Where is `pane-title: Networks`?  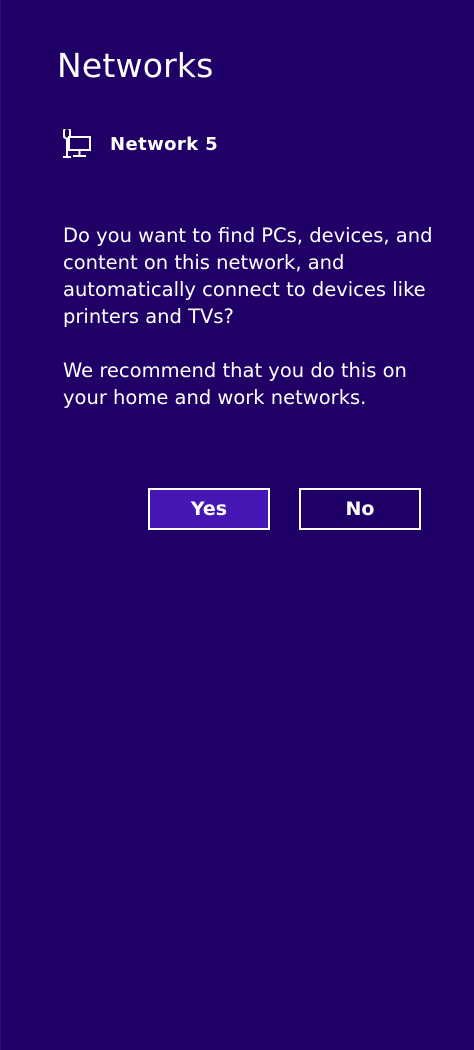
pane-title: Networks is located at coordinates (135, 65).